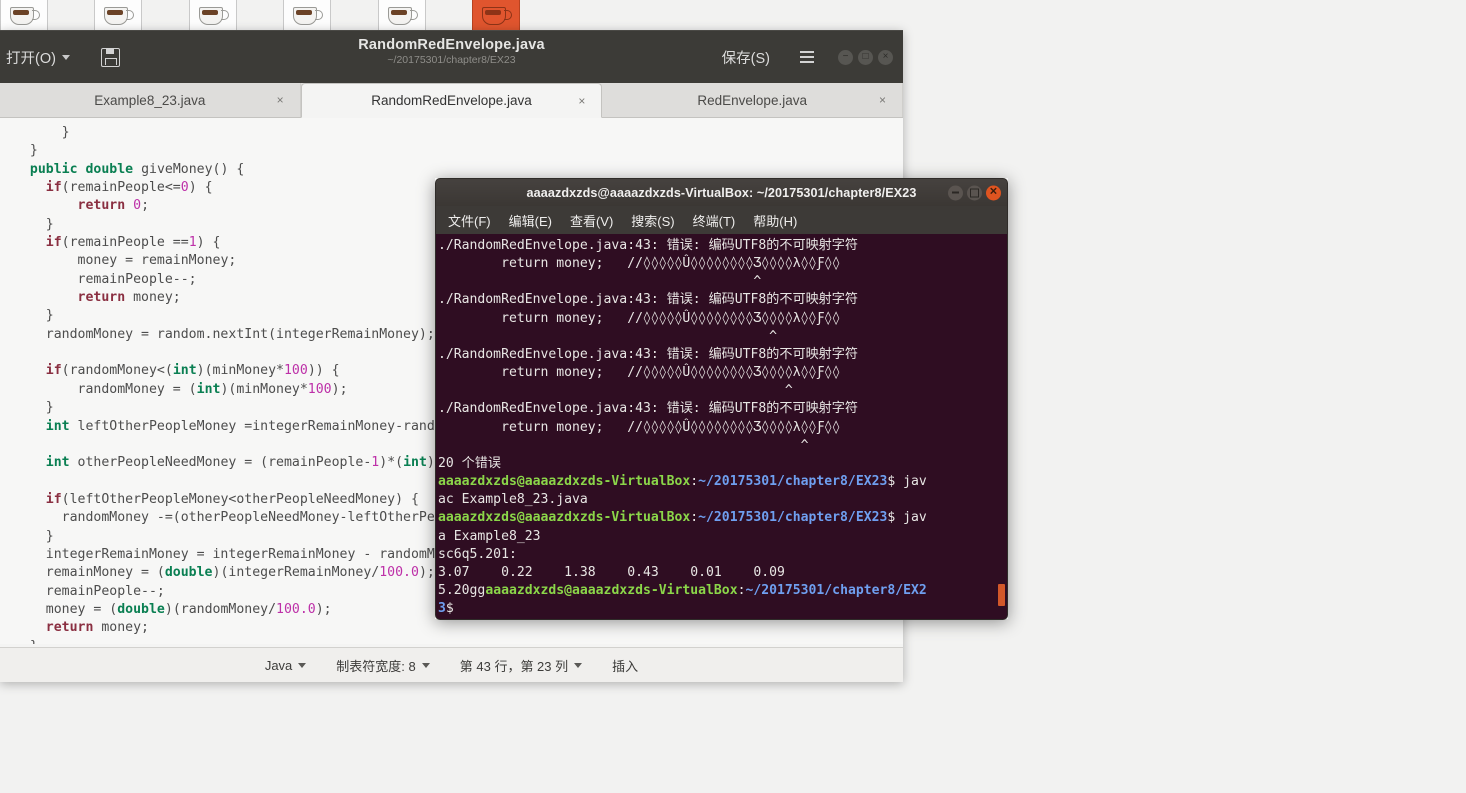 This screenshot has height=793, width=1466. Describe the element at coordinates (469, 463) in the screenshot. I see `terminal-token: 20 个错误` at that location.